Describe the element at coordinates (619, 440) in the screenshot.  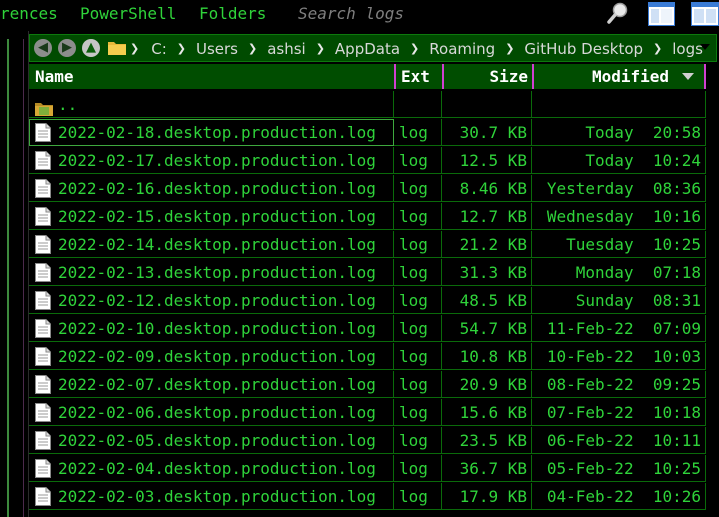
I see `modified-cell: 06-Feb-22 10:11` at that location.